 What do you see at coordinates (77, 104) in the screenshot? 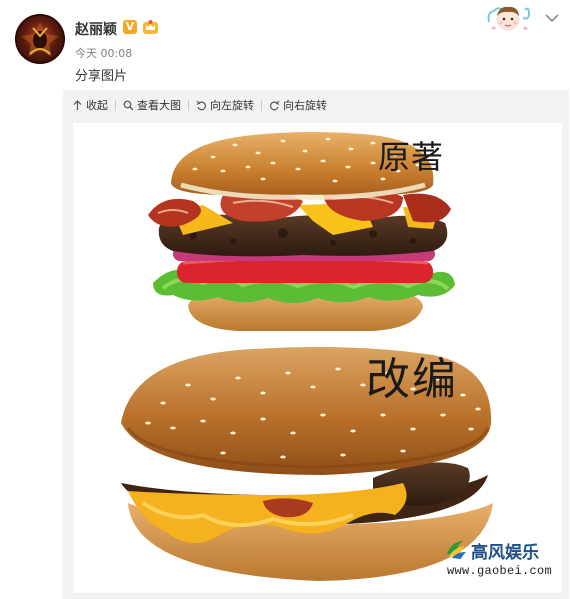
I see `collapse-up-icon` at bounding box center [77, 104].